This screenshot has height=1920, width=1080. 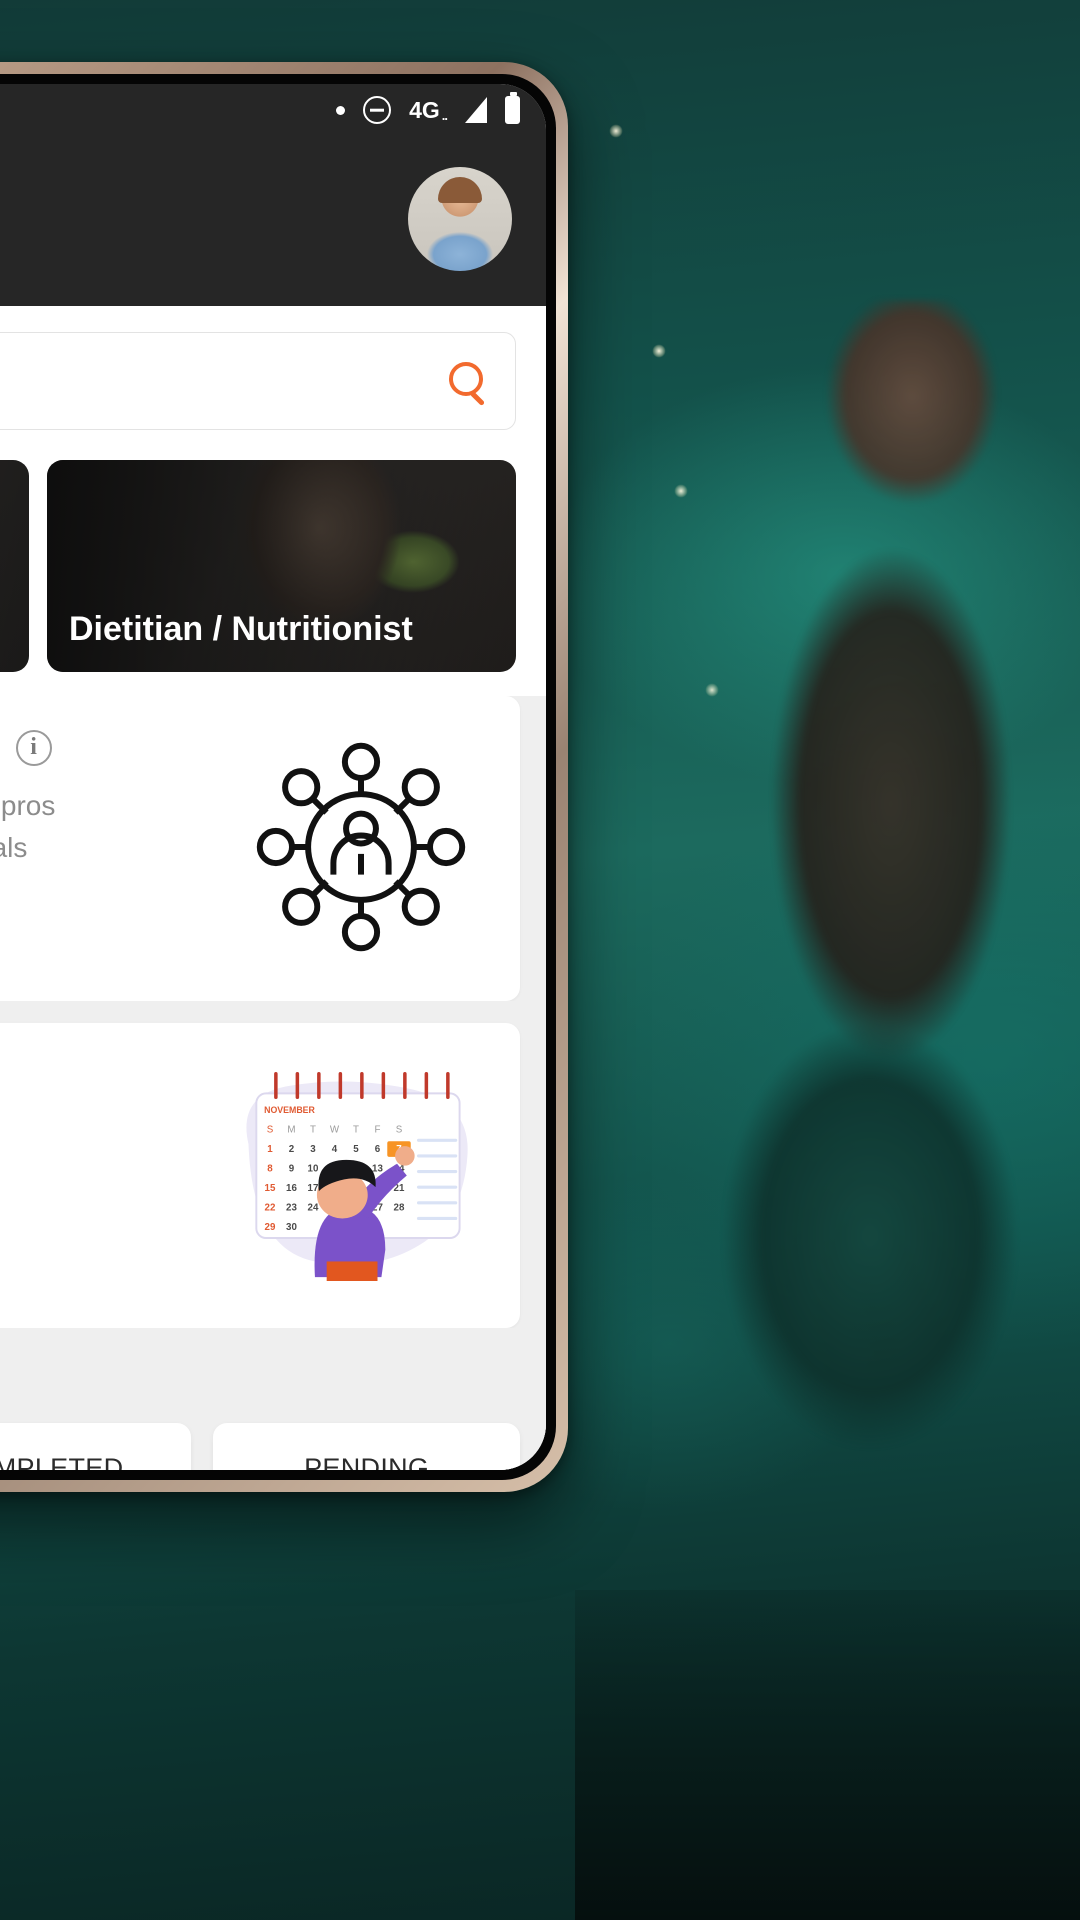 I want to click on sessions-title: Sessions, so click(x=260, y=1379).